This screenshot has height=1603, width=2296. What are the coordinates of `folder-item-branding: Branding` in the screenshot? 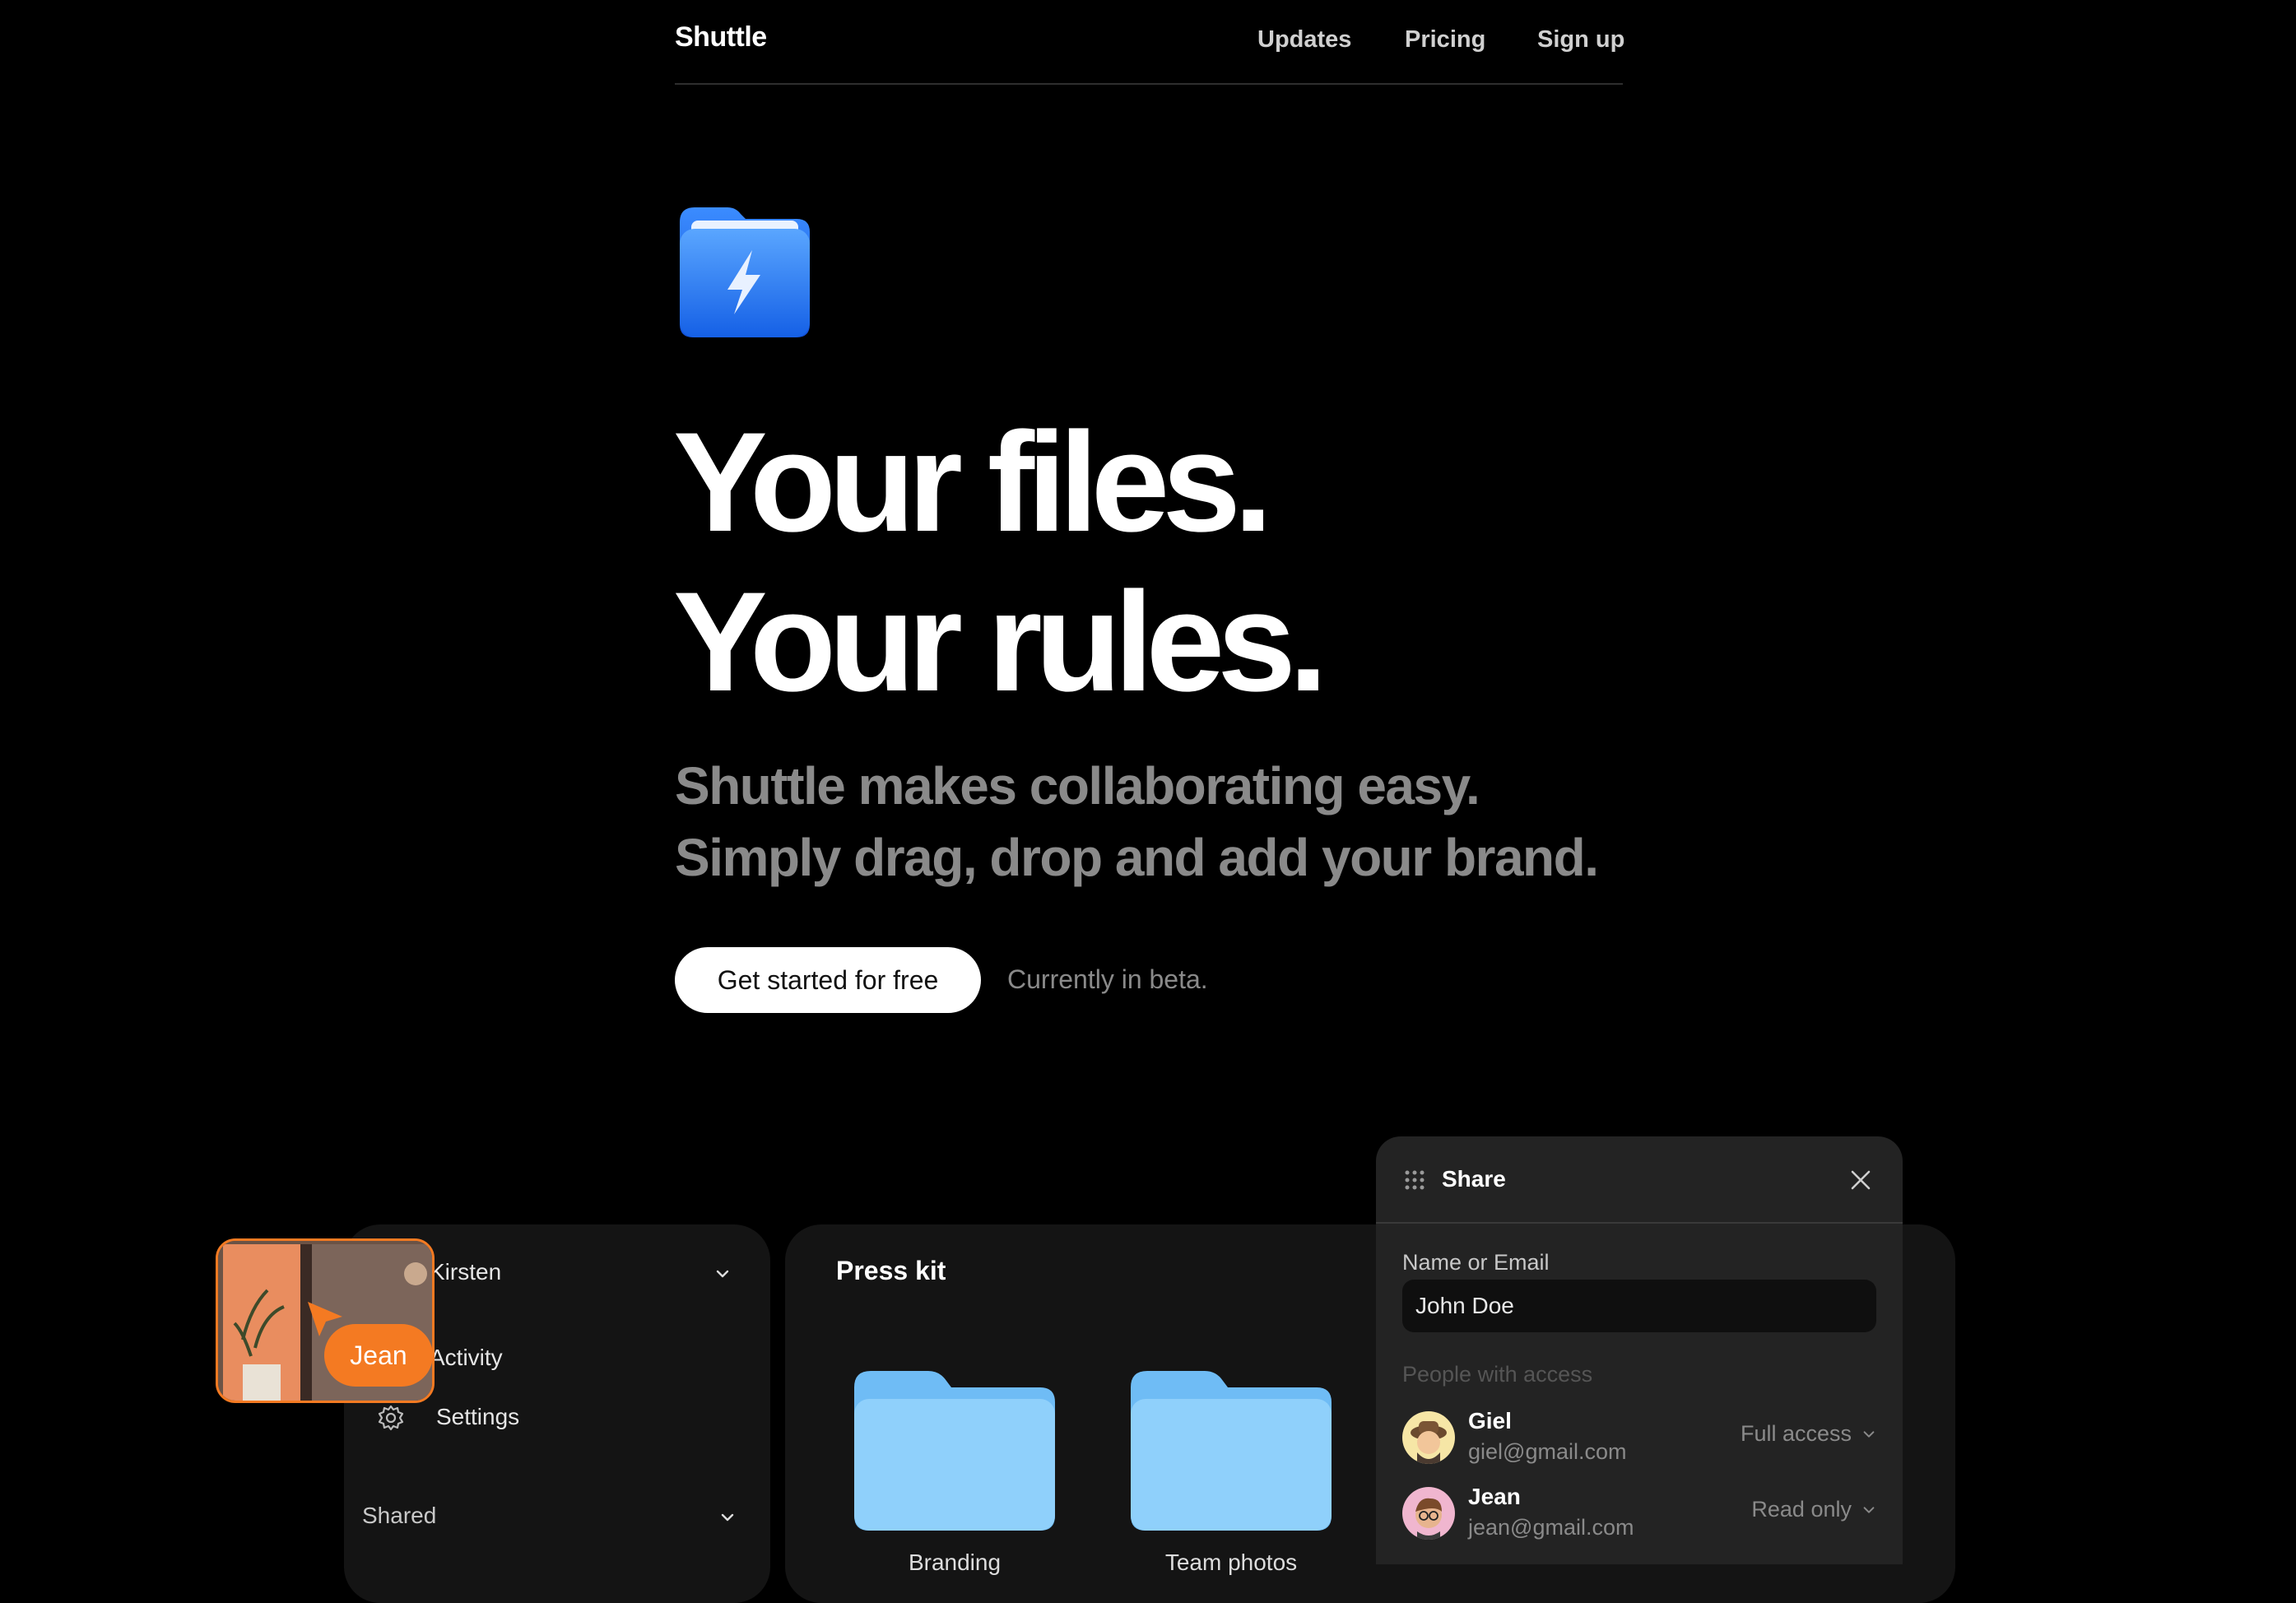 It's located at (955, 1473).